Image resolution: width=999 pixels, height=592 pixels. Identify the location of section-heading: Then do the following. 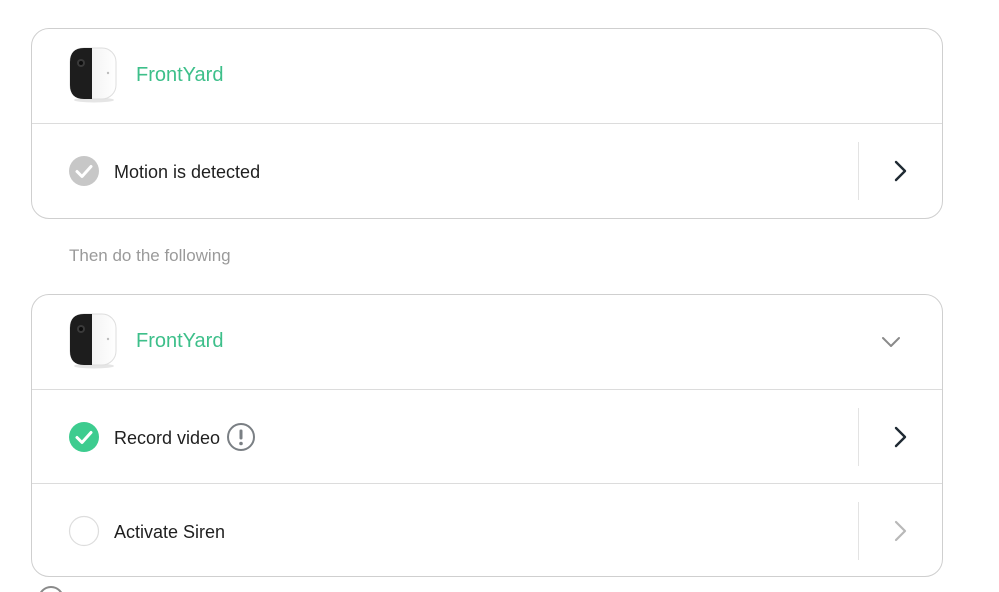
(150, 255).